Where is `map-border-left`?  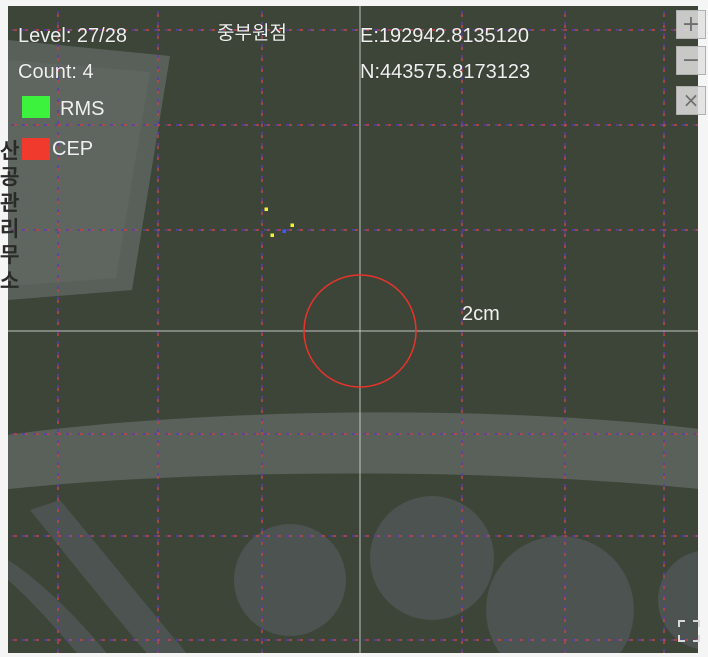
map-border-left is located at coordinates (4, 328).